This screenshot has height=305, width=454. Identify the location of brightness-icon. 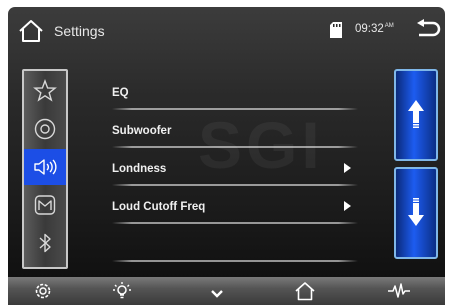
(122, 290).